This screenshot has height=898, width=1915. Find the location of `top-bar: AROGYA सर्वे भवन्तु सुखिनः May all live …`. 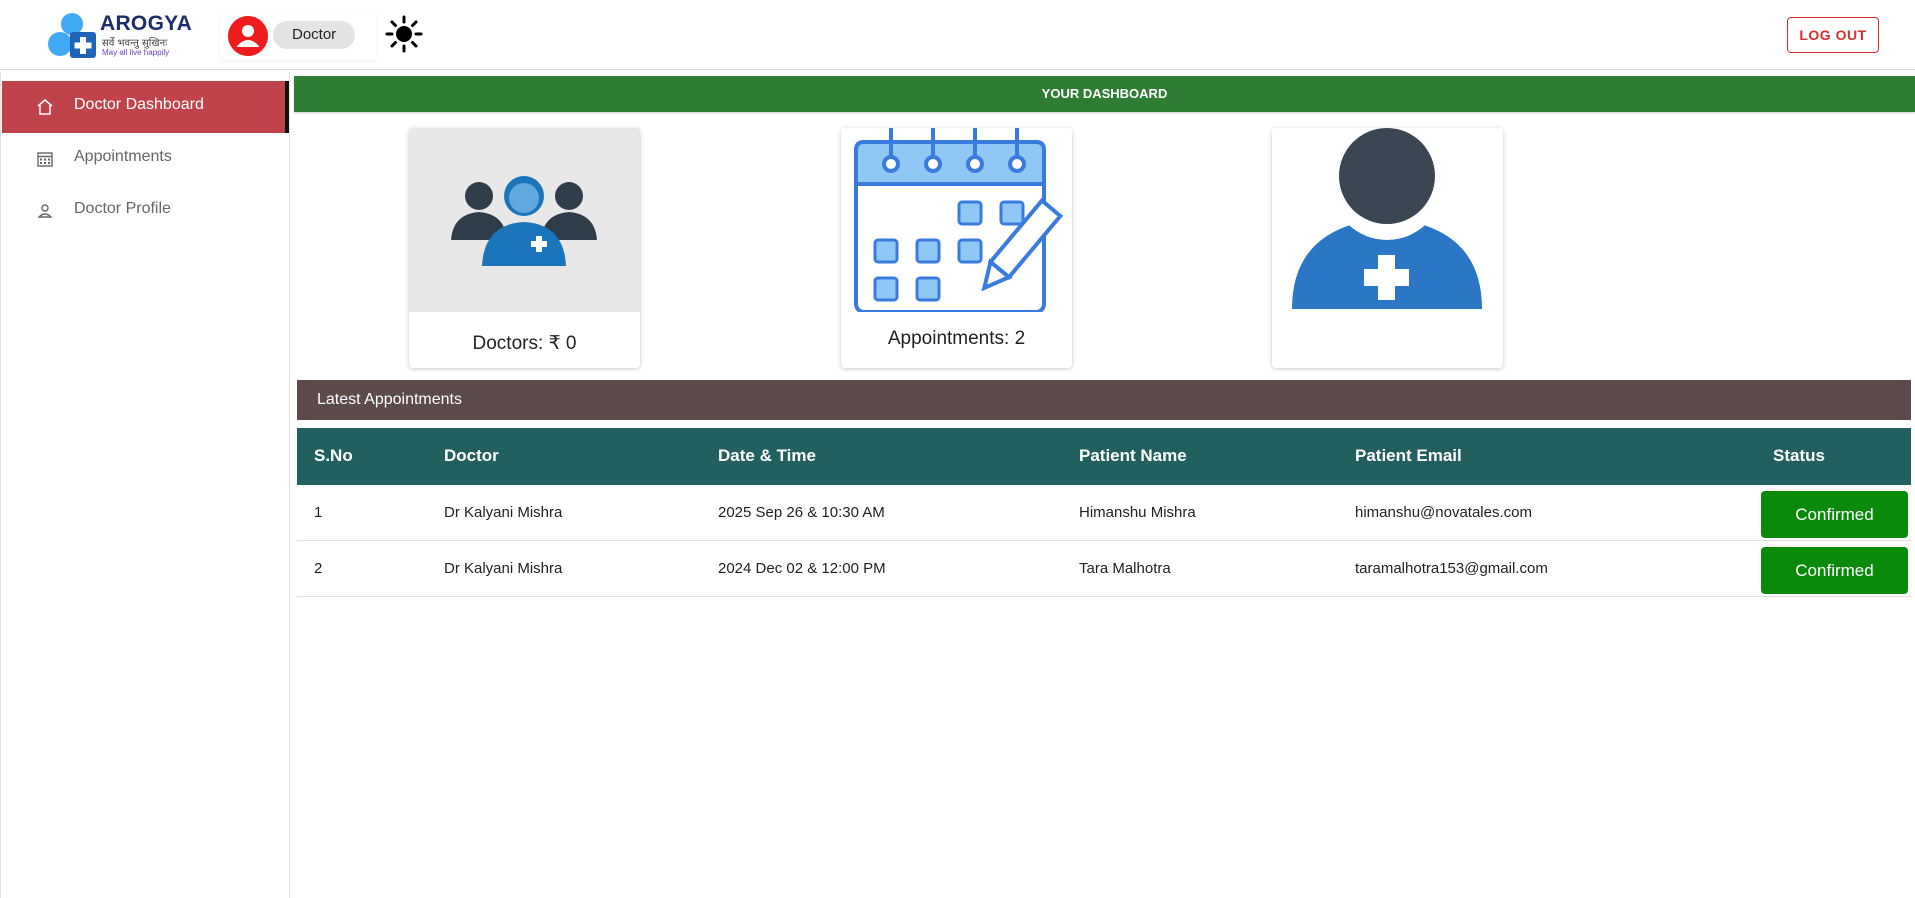

top-bar: AROGYA सर्वे भवन्तु सुखिनः May all live … is located at coordinates (957, 35).